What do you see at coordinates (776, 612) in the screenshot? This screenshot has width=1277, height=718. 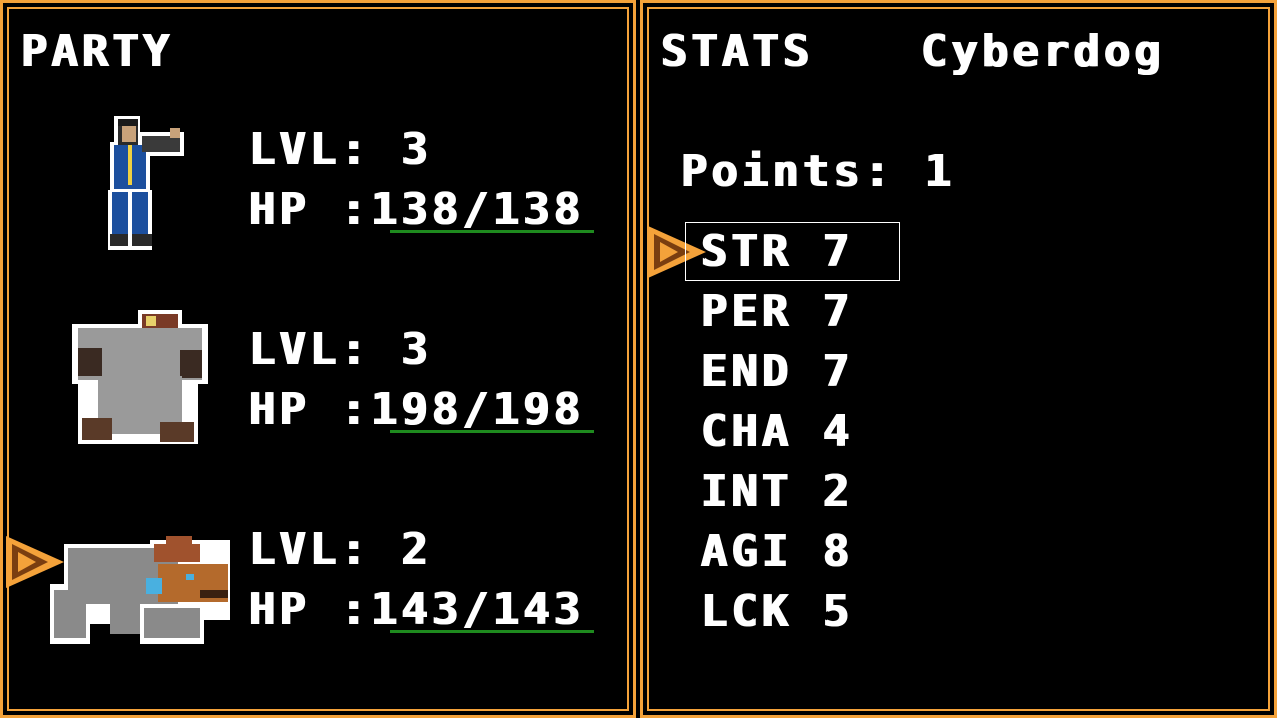 I see `stat-row-lck: LCK 5` at bounding box center [776, 612].